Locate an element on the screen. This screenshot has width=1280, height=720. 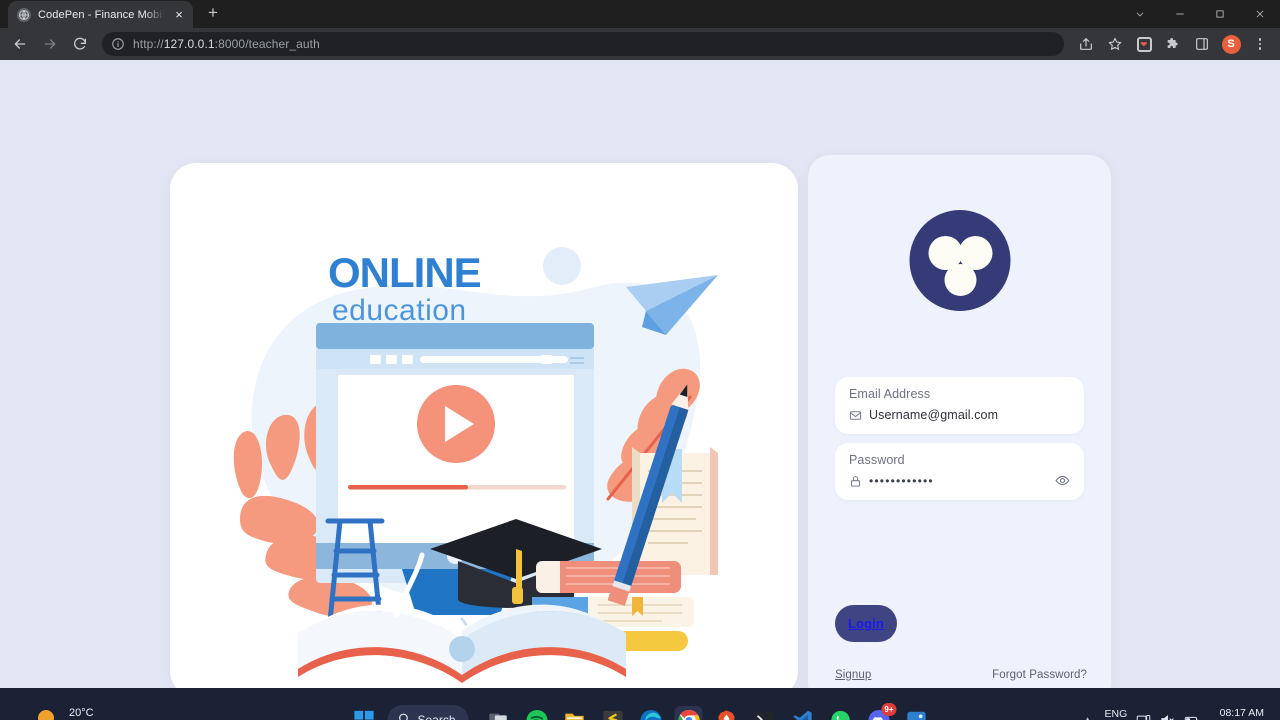
email-input: Username@gmail.com is located at coordinates (969, 415).